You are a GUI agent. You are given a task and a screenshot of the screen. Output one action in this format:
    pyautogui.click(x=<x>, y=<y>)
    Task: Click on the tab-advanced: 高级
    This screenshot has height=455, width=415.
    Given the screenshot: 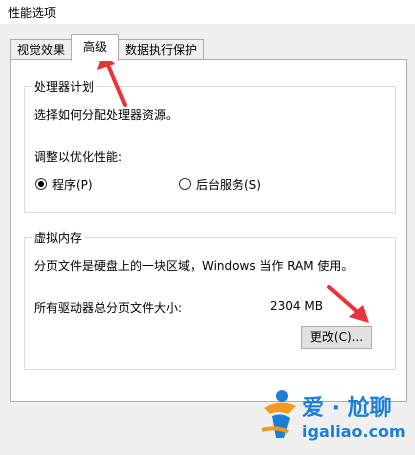 What is the action you would take?
    pyautogui.click(x=95, y=47)
    